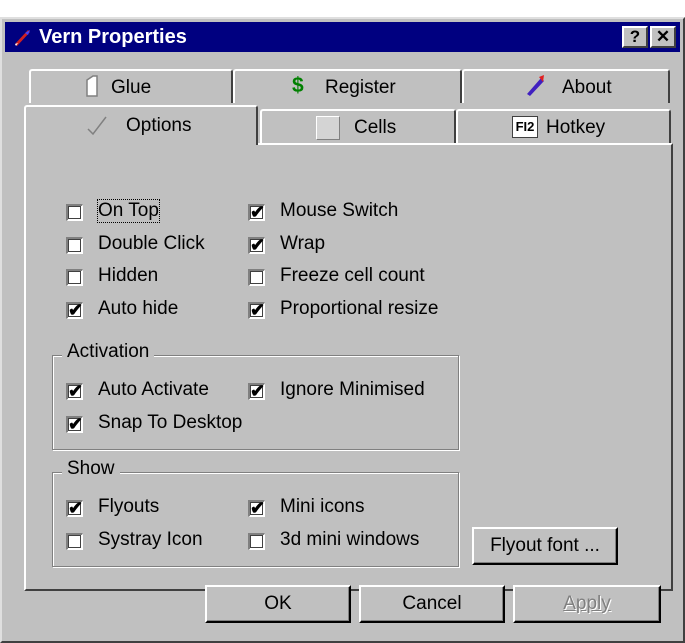  What do you see at coordinates (91, 469) in the screenshot?
I see `show-group-title: Show` at bounding box center [91, 469].